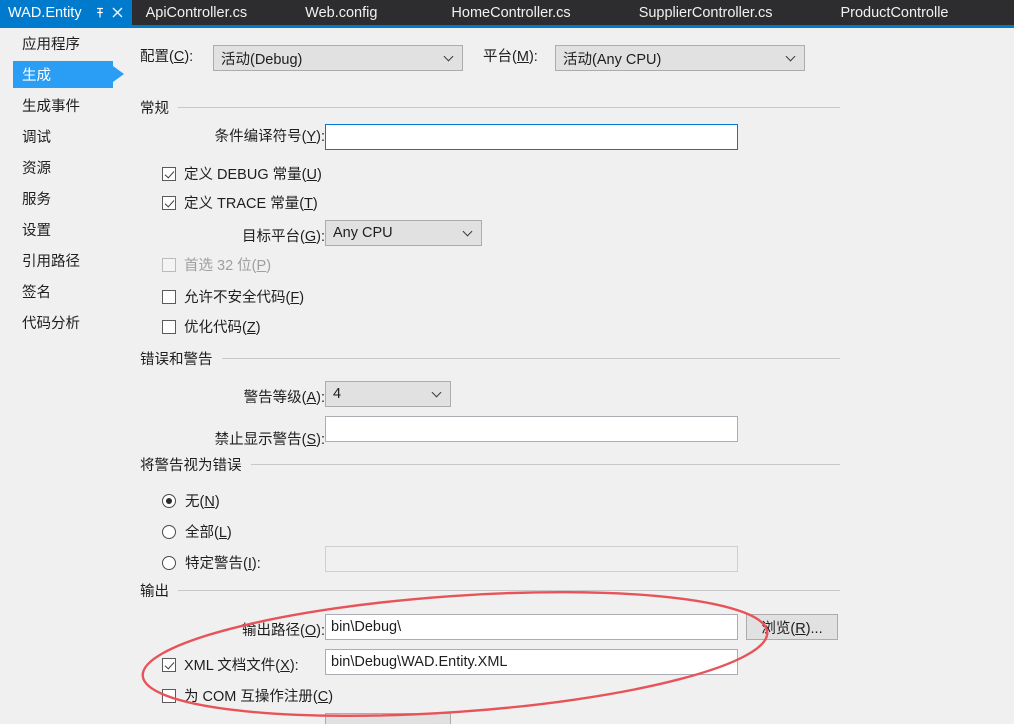  What do you see at coordinates (241, 666) in the screenshot?
I see `xml-doc-file-label: XML 文档文件(X):` at bounding box center [241, 666].